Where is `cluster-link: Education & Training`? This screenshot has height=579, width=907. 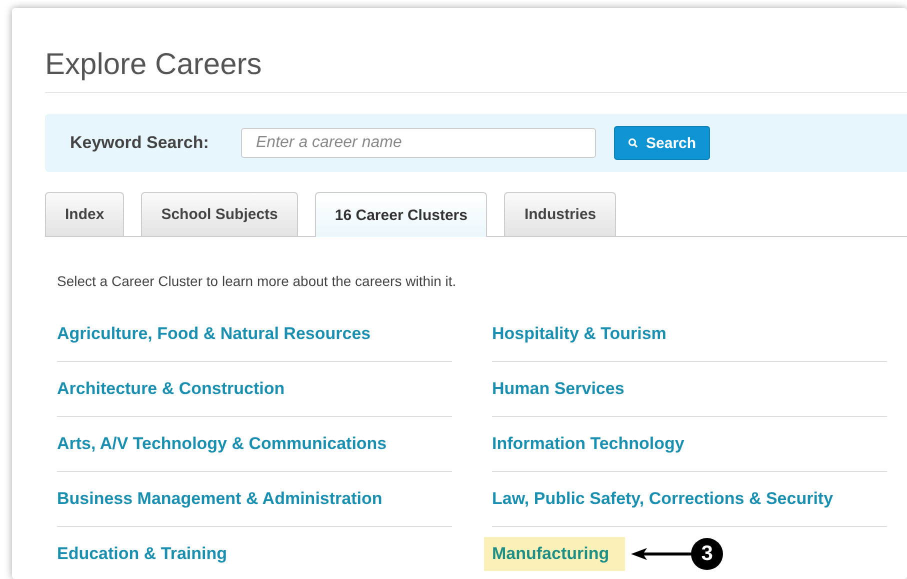 cluster-link: Education & Training is located at coordinates (142, 554).